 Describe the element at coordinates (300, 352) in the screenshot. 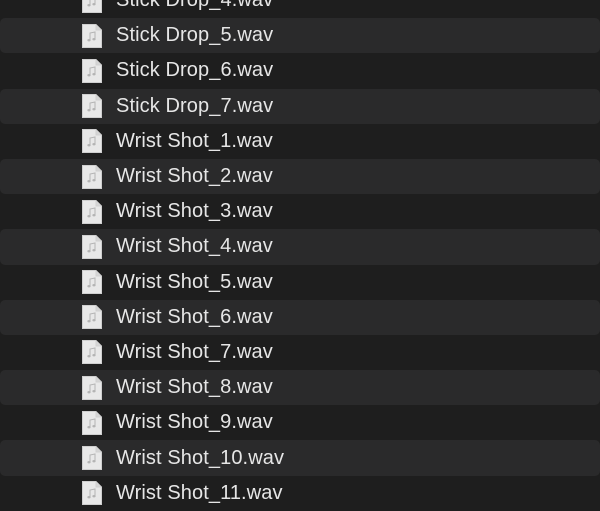

I see `list-item: Wrist Shot_7.wav` at that location.